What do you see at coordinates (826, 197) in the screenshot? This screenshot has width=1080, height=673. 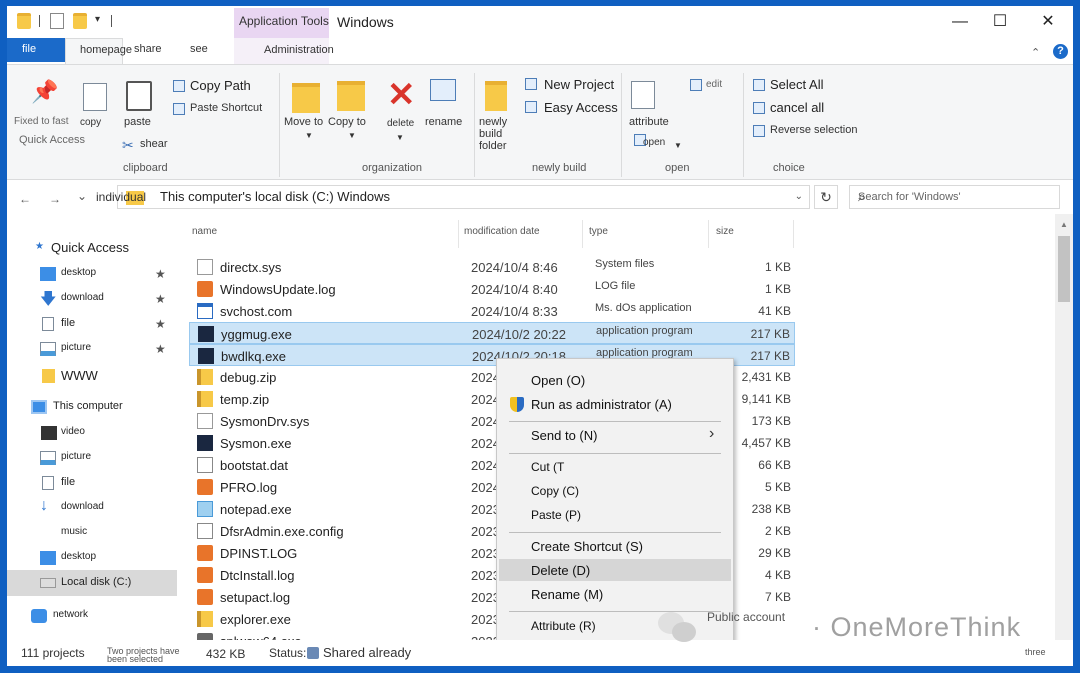 I see `refresh-button: ↻` at bounding box center [826, 197].